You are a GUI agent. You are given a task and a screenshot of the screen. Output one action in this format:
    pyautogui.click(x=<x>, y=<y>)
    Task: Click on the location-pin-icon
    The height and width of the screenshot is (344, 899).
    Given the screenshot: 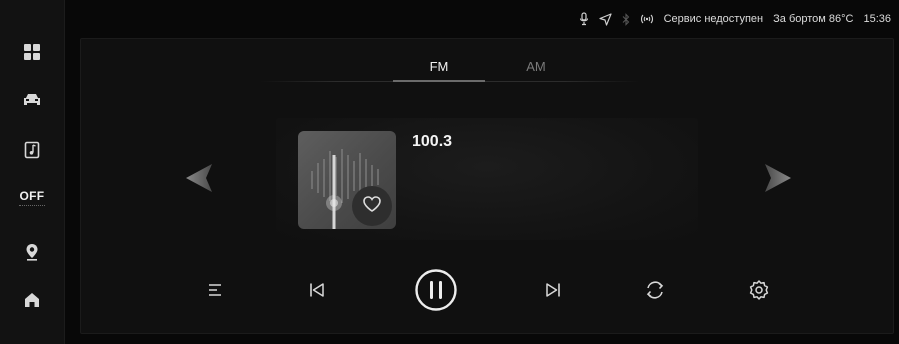 What is the action you would take?
    pyautogui.click(x=32, y=252)
    